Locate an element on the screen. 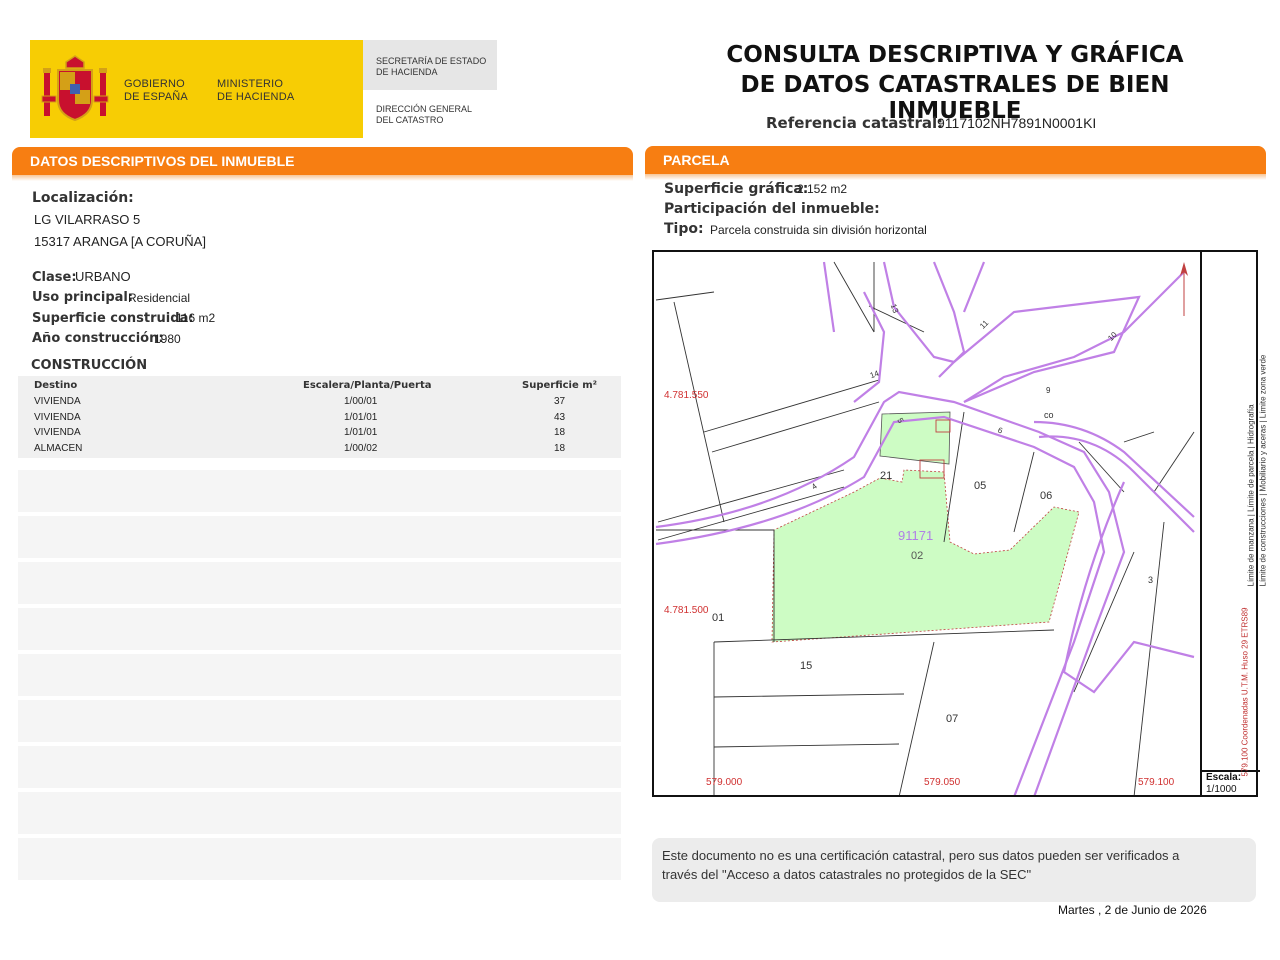 The width and height of the screenshot is (1280, 960). north-arrow-icon is located at coordinates (1184, 289).